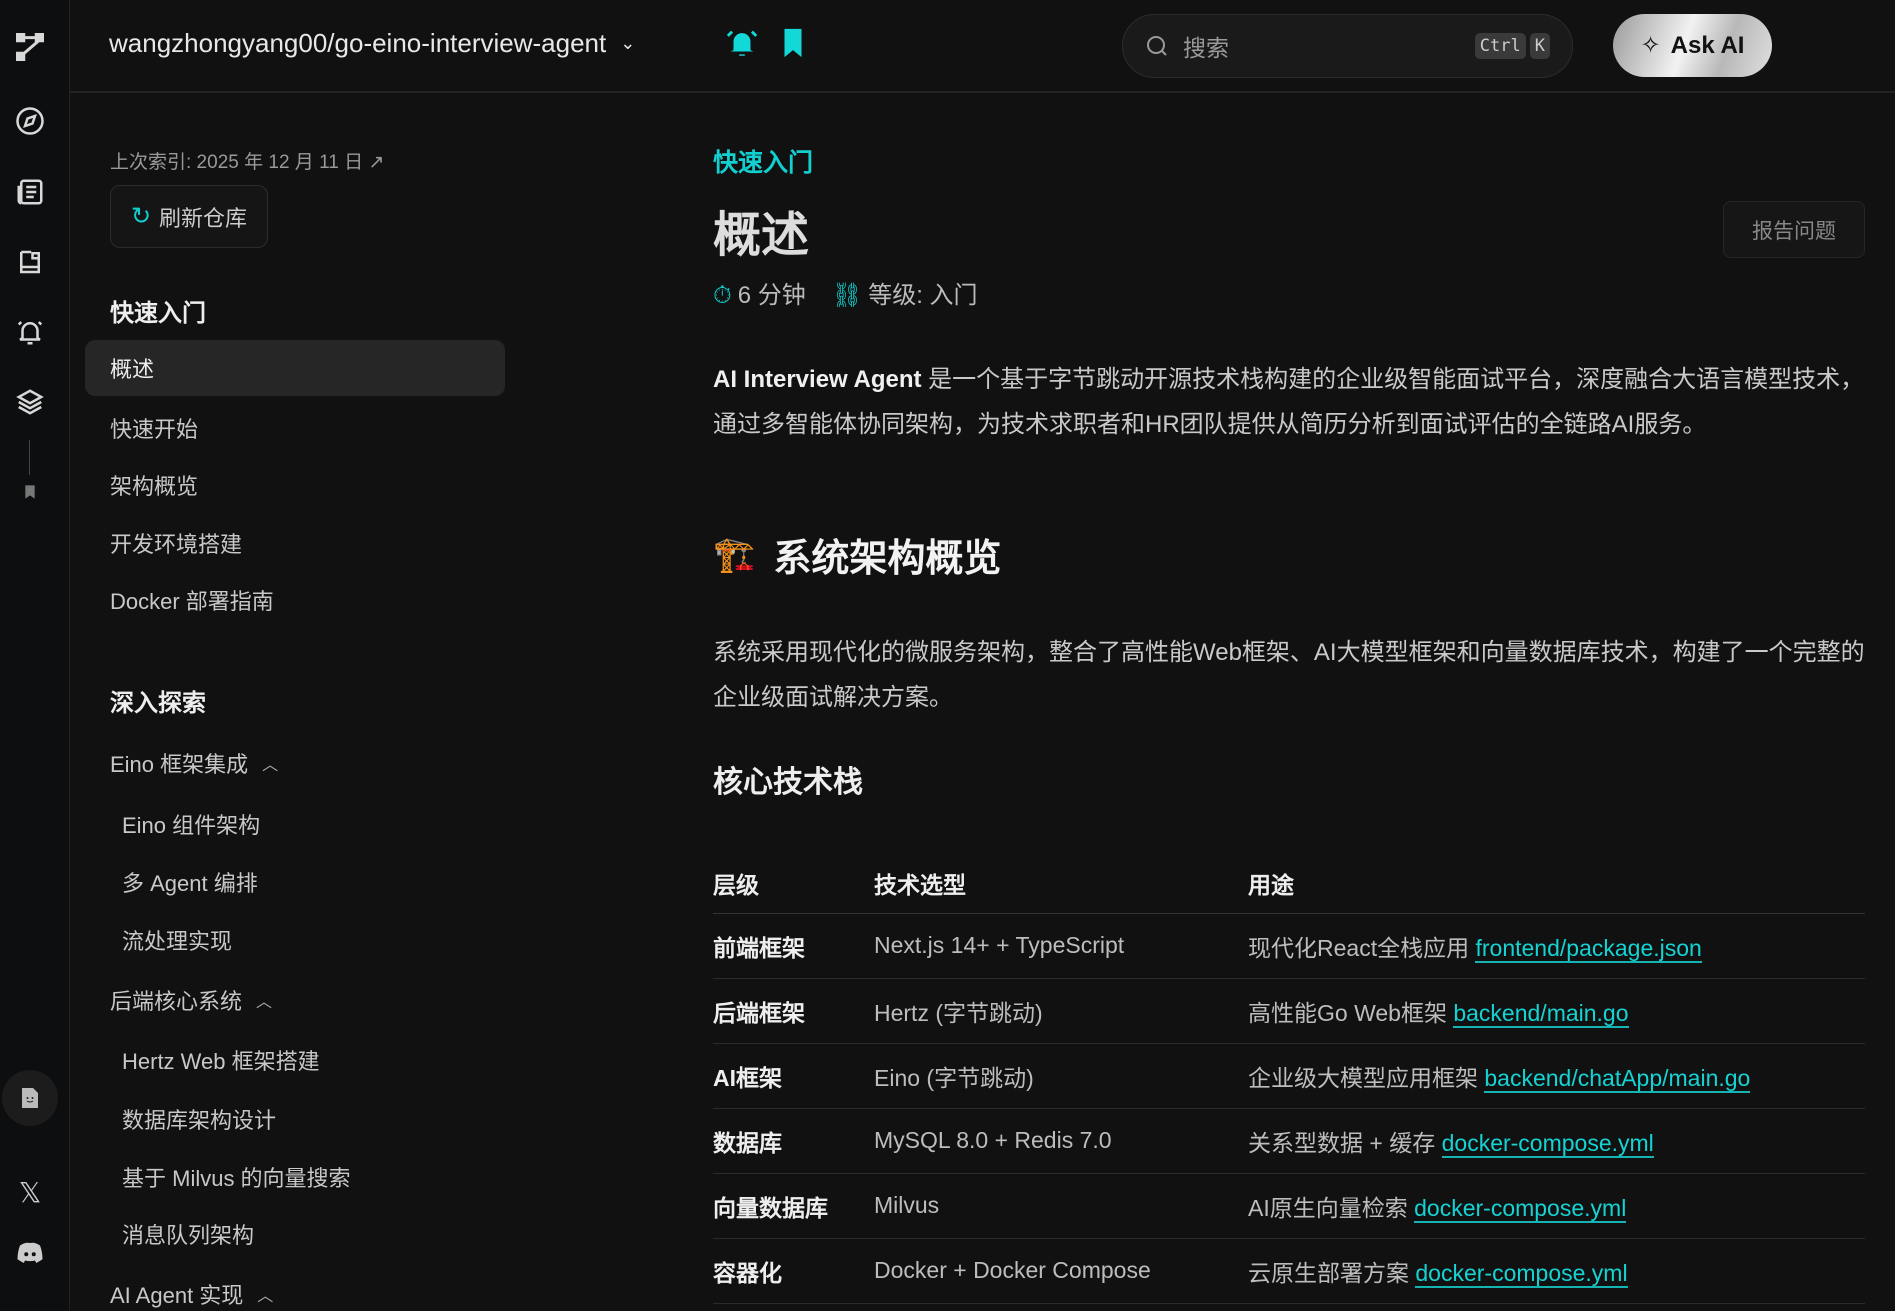 The image size is (1895, 1311). What do you see at coordinates (1617, 1078) in the screenshot?
I see `source-link: backend/chatApp/main.go` at bounding box center [1617, 1078].